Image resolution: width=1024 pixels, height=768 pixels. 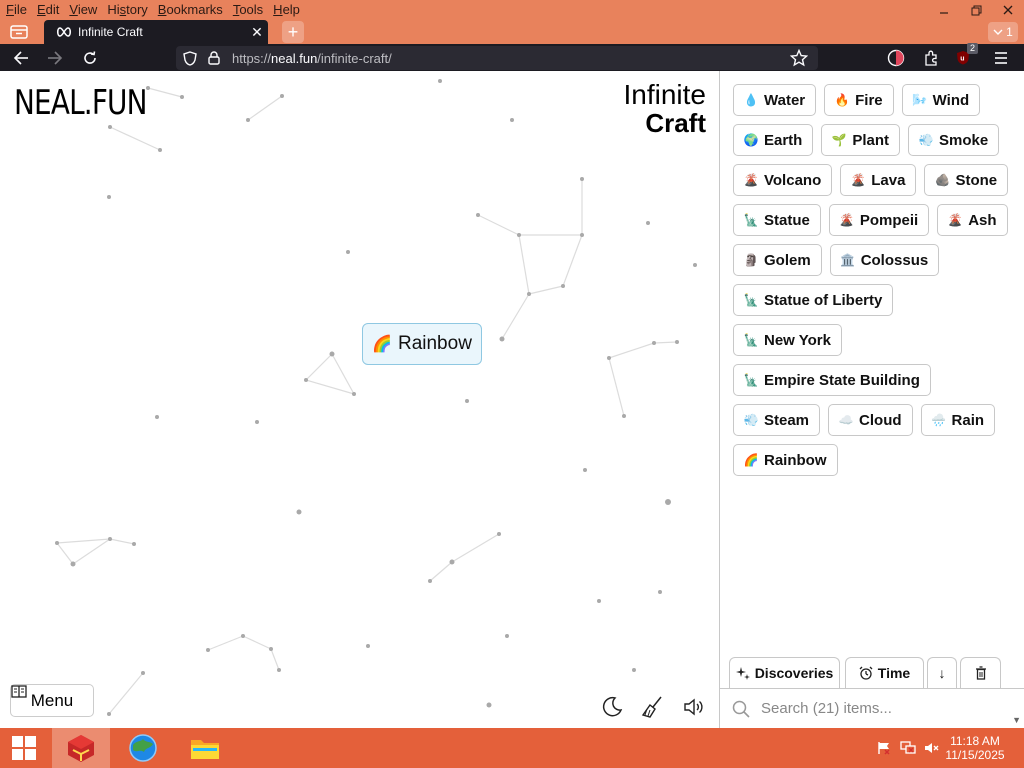 I want to click on containers-icon, so click(x=896, y=58).